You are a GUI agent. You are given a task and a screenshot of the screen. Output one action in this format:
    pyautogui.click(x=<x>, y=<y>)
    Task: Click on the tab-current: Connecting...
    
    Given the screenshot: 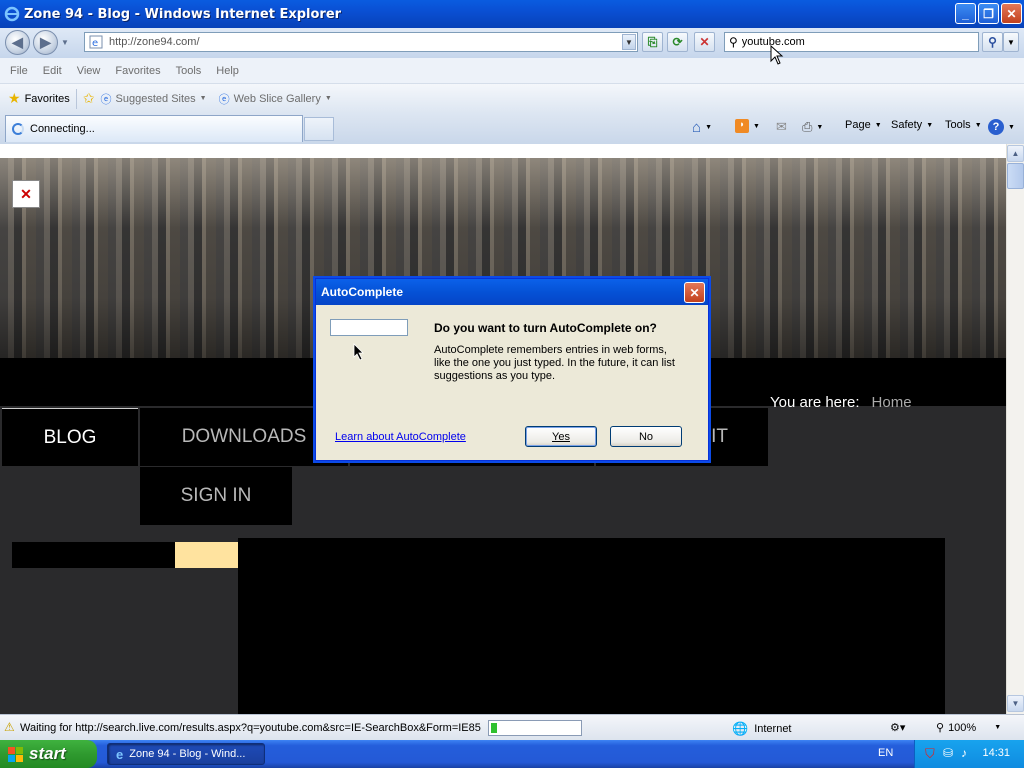 What is the action you would take?
    pyautogui.click(x=154, y=128)
    